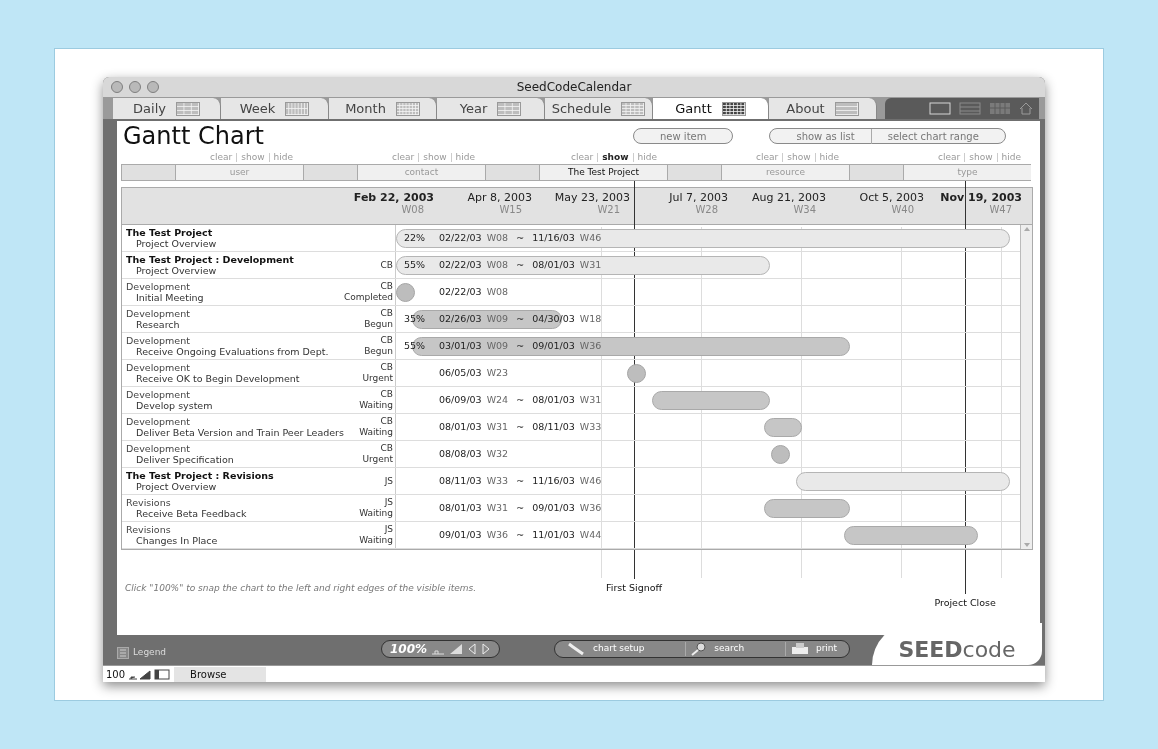 The width and height of the screenshot is (1158, 749). What do you see at coordinates (275, 108) in the screenshot?
I see `tab: Week` at bounding box center [275, 108].